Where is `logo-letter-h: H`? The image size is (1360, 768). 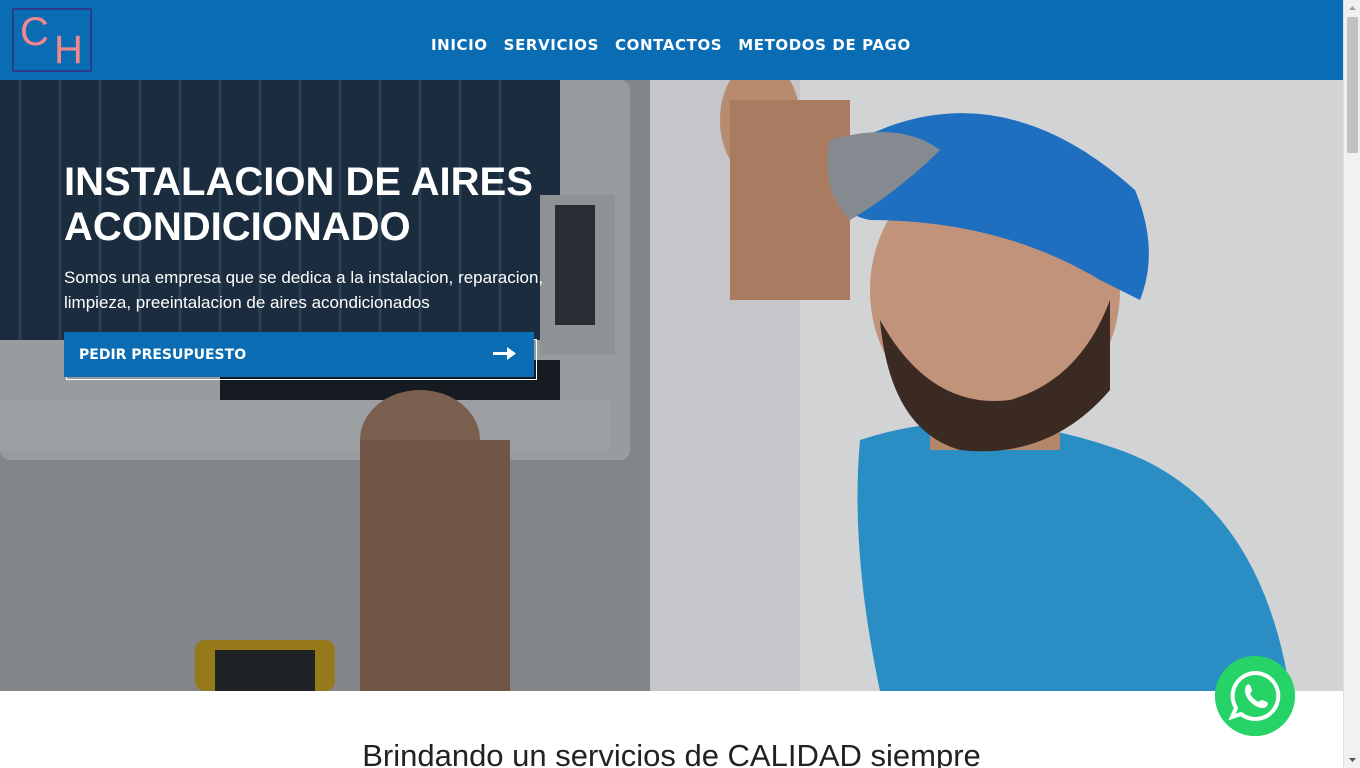
logo-letter-h: H is located at coordinates (68, 50).